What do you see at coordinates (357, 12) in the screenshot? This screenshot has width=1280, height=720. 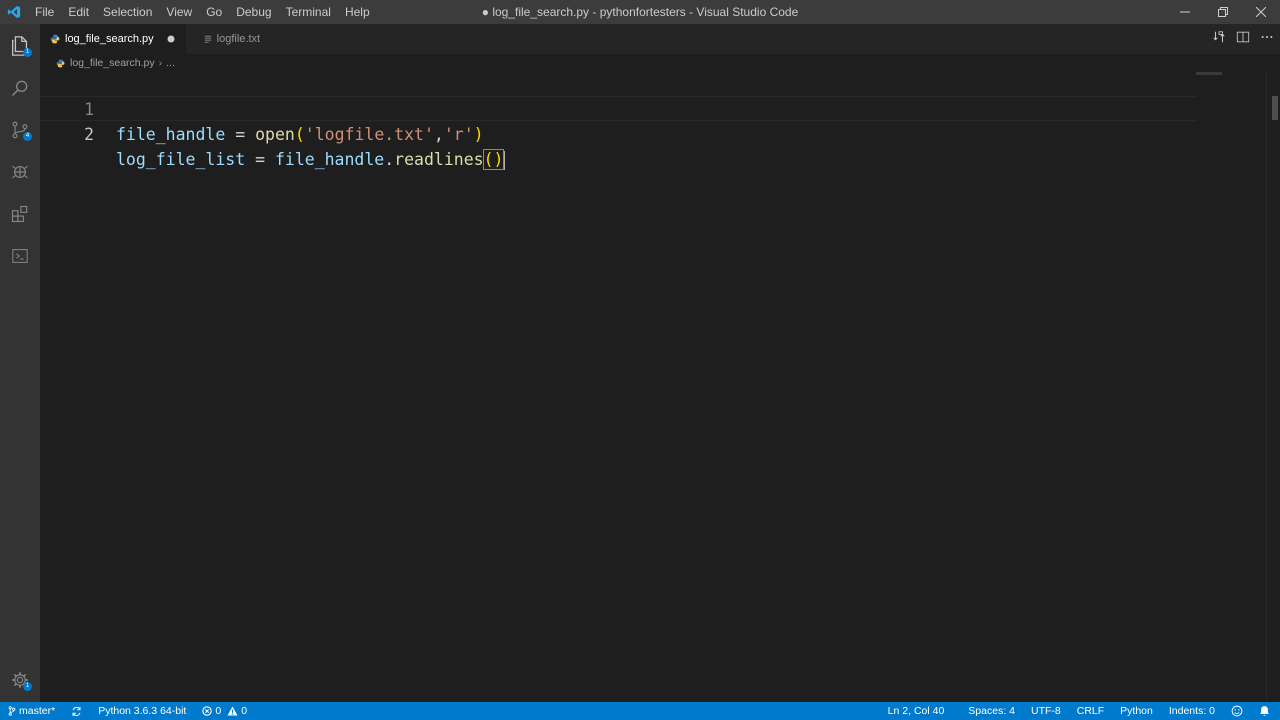 I see `menu-help: Help` at bounding box center [357, 12].